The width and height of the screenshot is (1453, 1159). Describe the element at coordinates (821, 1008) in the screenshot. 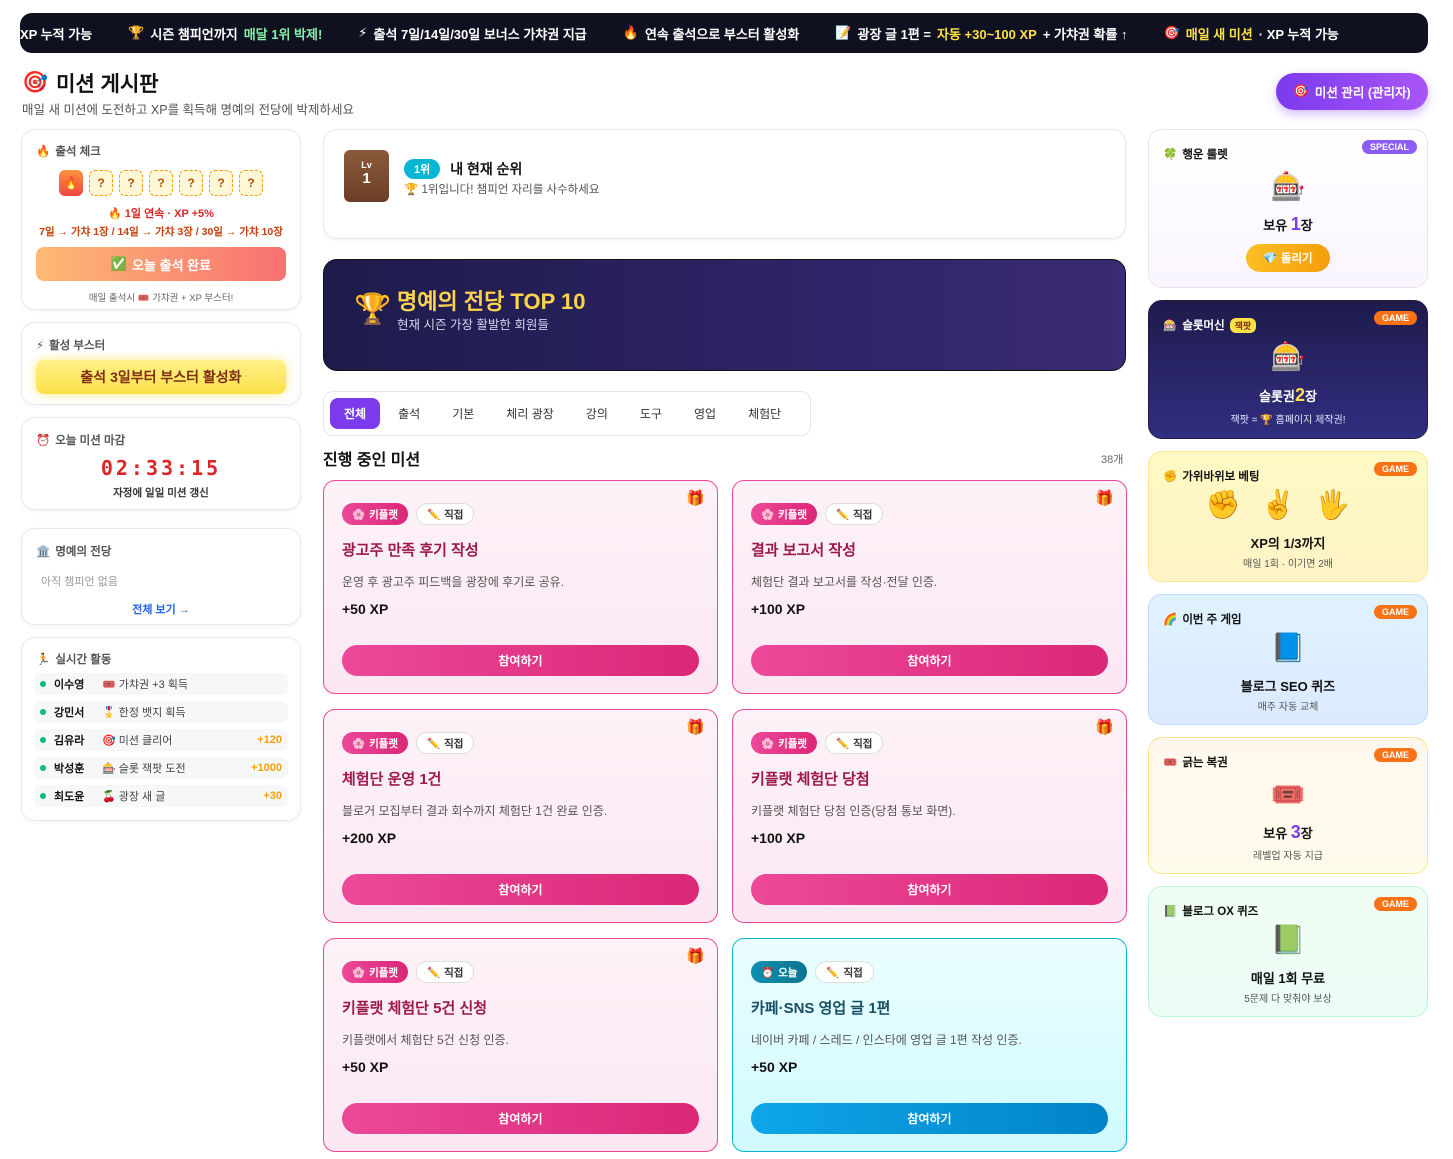

I see `mission-title: 카페·SNS 영업 글 1편` at that location.